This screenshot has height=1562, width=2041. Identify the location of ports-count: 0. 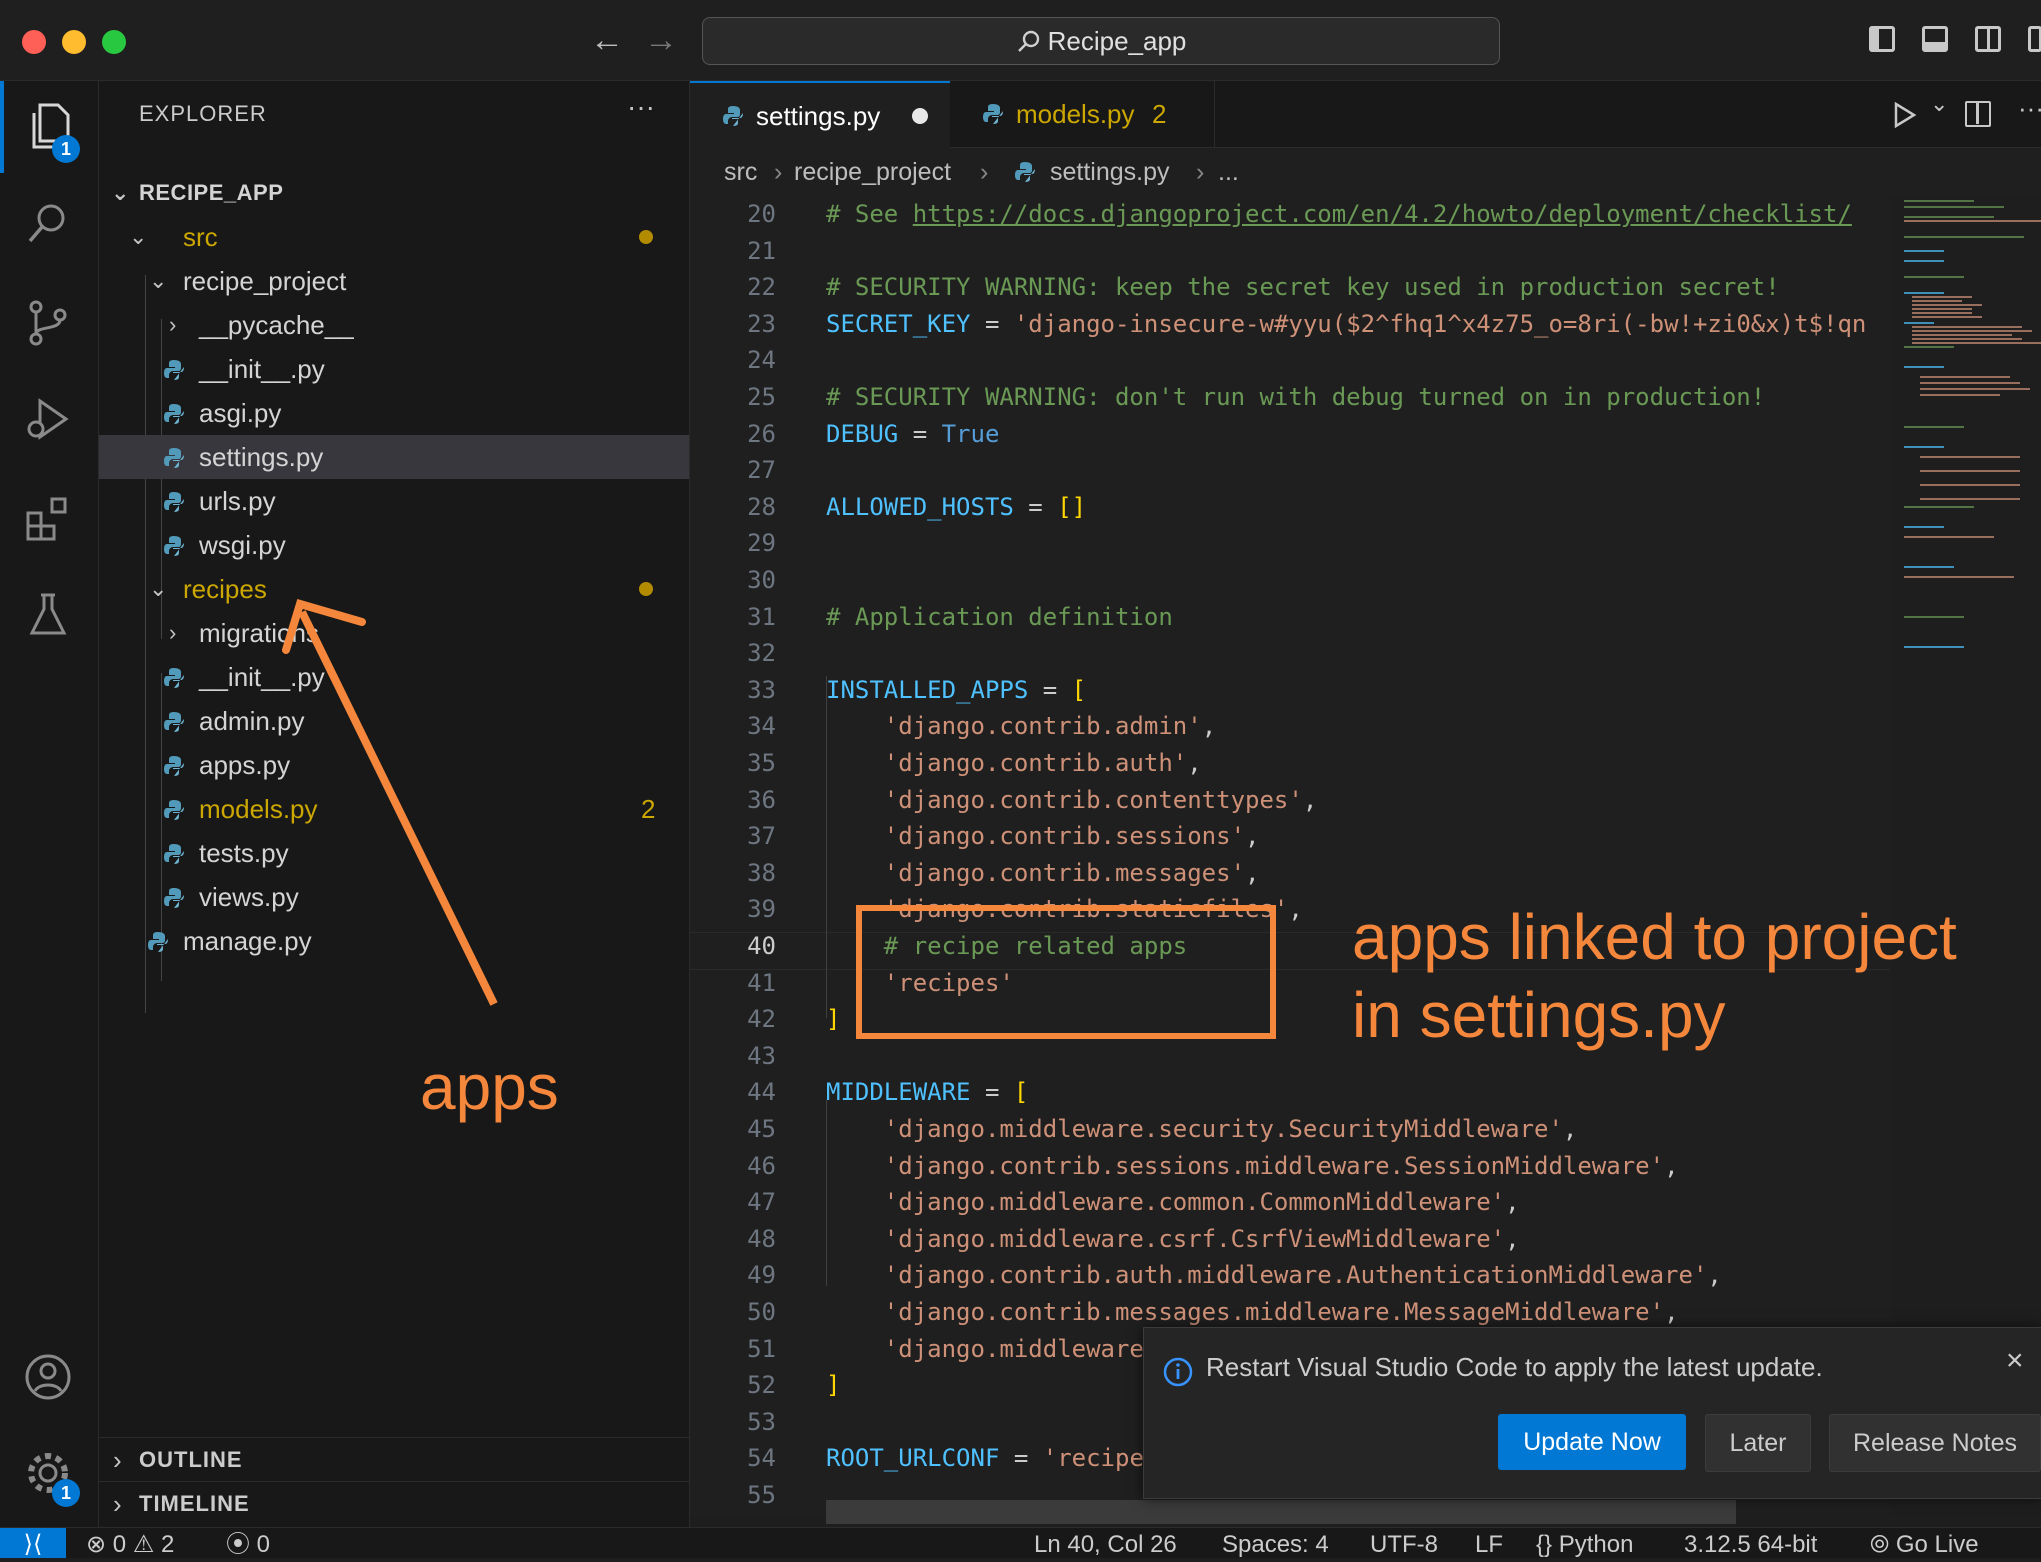
(263, 1544).